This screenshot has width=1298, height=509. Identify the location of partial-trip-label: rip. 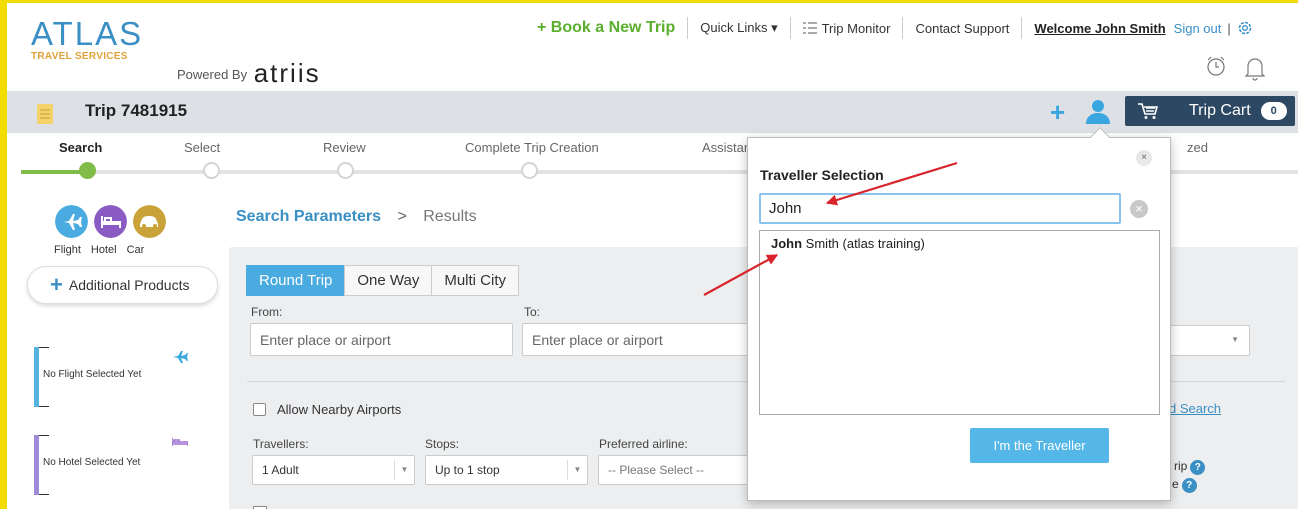
(1181, 466).